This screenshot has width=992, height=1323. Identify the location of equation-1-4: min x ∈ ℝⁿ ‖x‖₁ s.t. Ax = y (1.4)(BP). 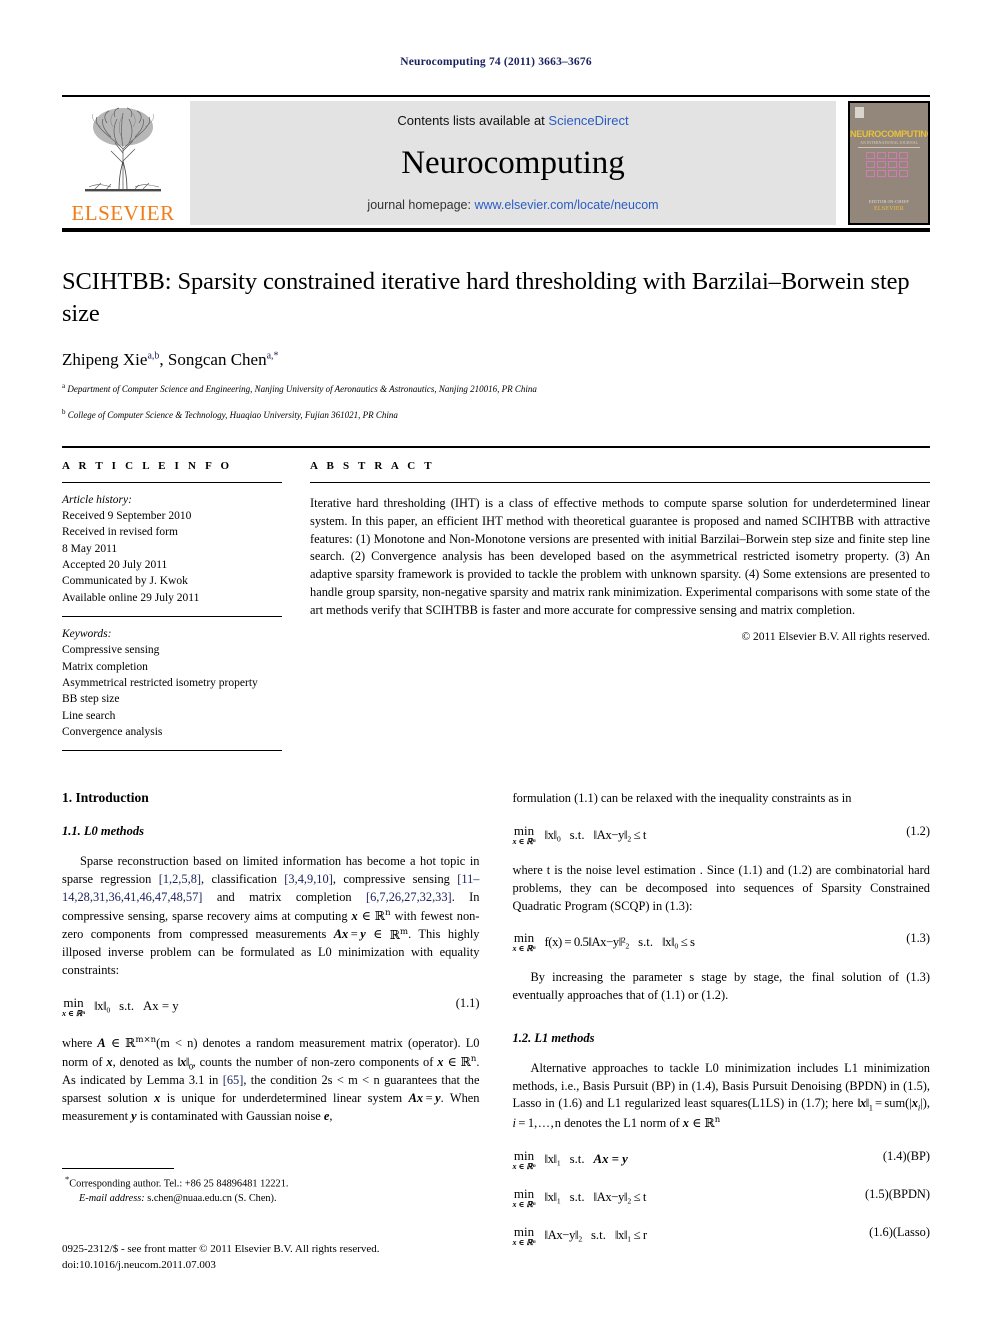
(722, 1160).